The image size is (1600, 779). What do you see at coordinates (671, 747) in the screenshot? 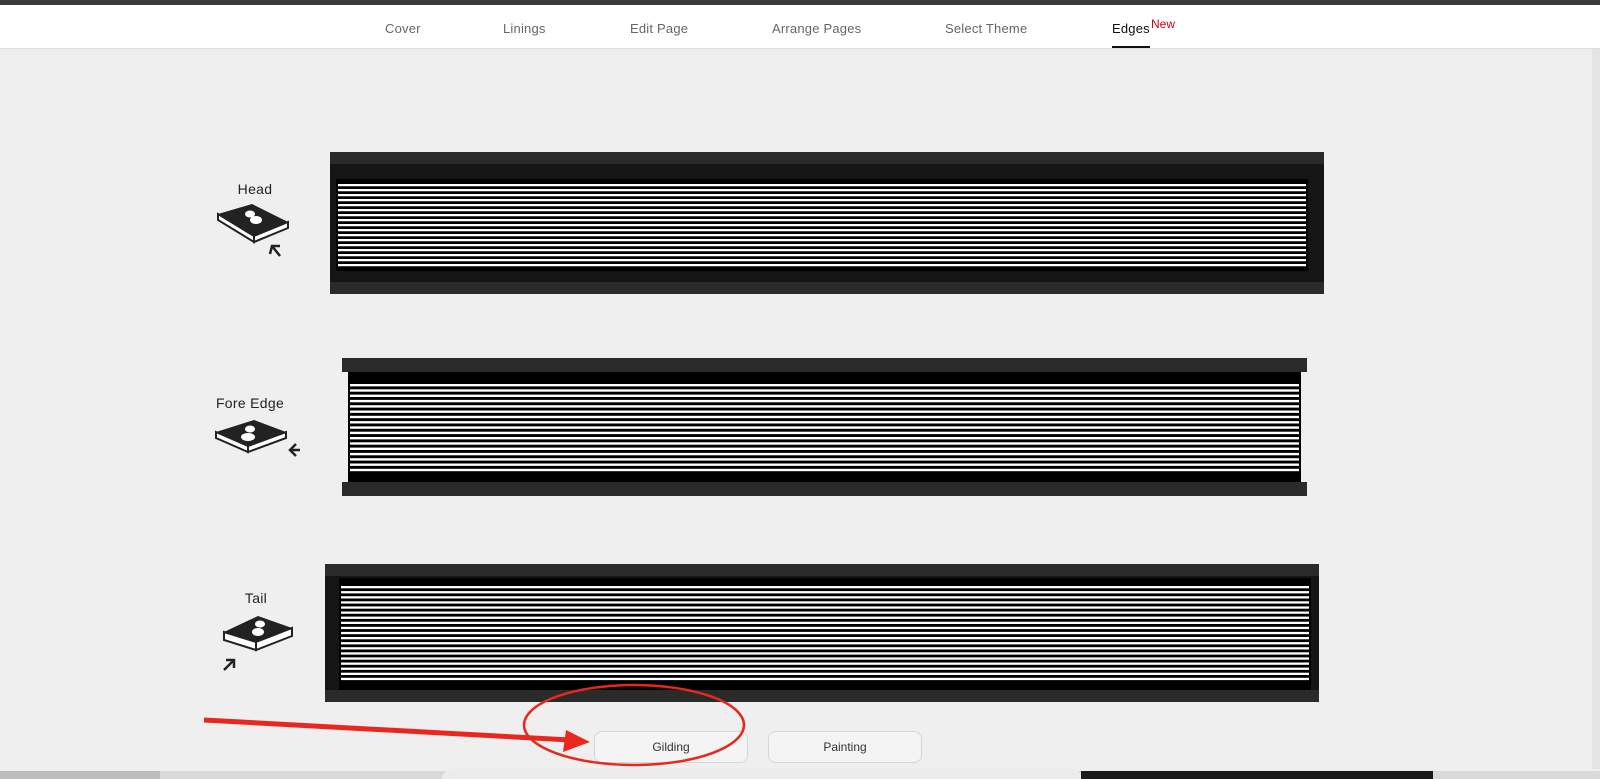
I see `gilding-button: Gilding` at bounding box center [671, 747].